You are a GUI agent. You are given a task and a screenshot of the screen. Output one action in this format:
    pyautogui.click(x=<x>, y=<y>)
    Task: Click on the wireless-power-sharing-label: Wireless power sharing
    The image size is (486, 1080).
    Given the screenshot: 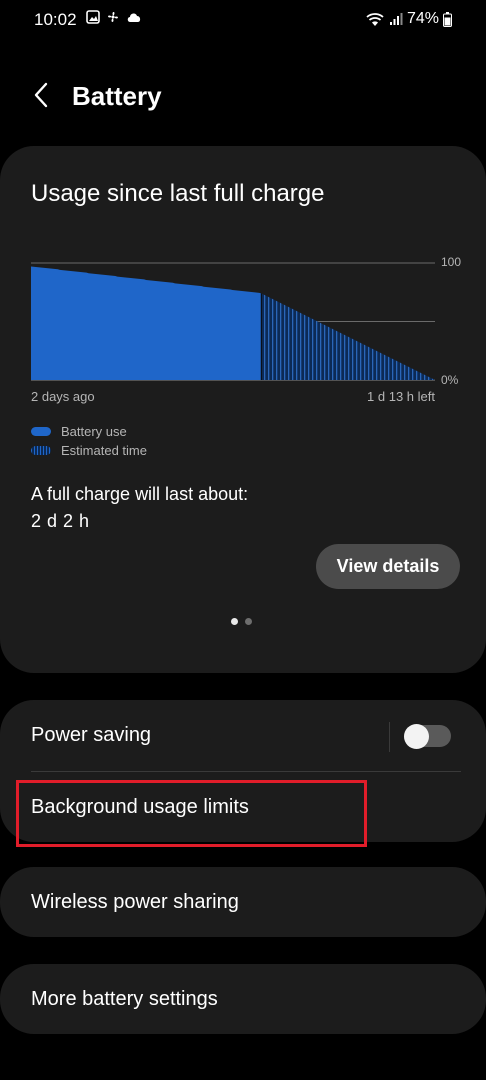 What is the action you would take?
    pyautogui.click(x=135, y=902)
    